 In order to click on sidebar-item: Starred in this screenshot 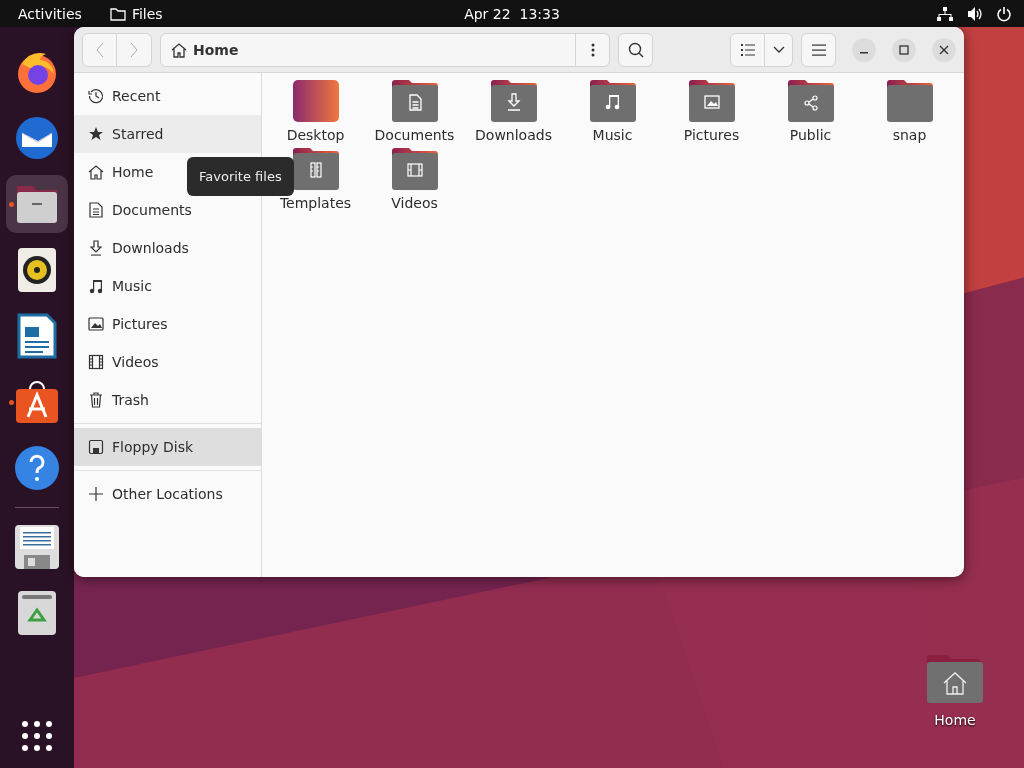, I will do `click(167, 134)`.